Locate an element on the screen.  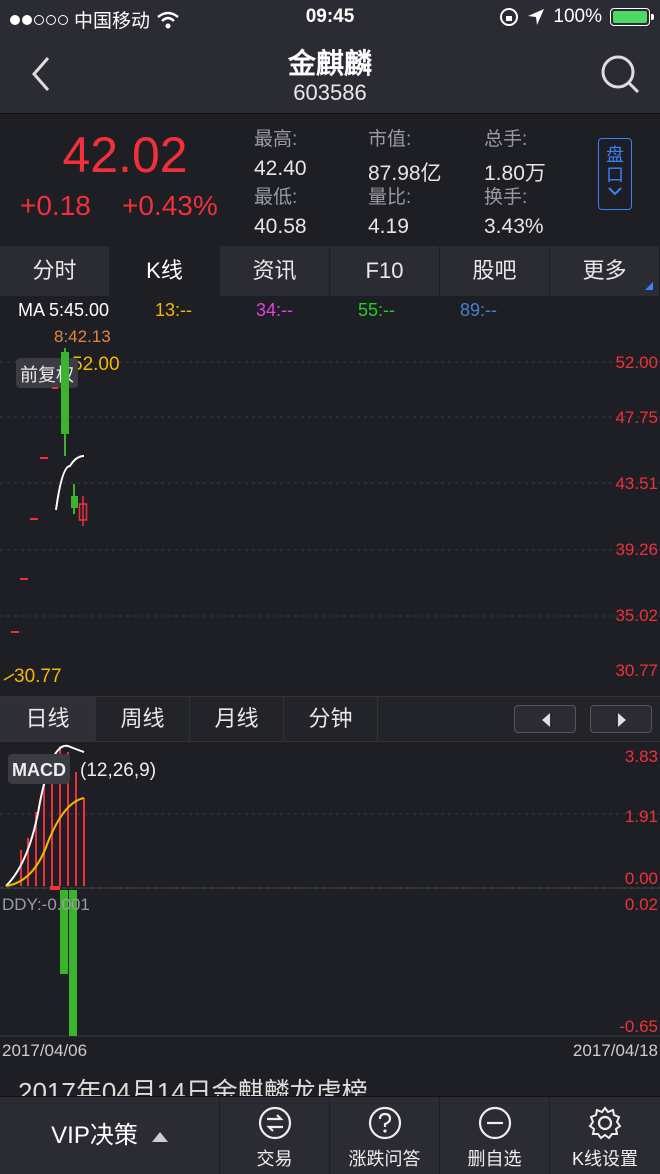
remove-watchlist-label: 删自选 is located at coordinates (494, 1159).